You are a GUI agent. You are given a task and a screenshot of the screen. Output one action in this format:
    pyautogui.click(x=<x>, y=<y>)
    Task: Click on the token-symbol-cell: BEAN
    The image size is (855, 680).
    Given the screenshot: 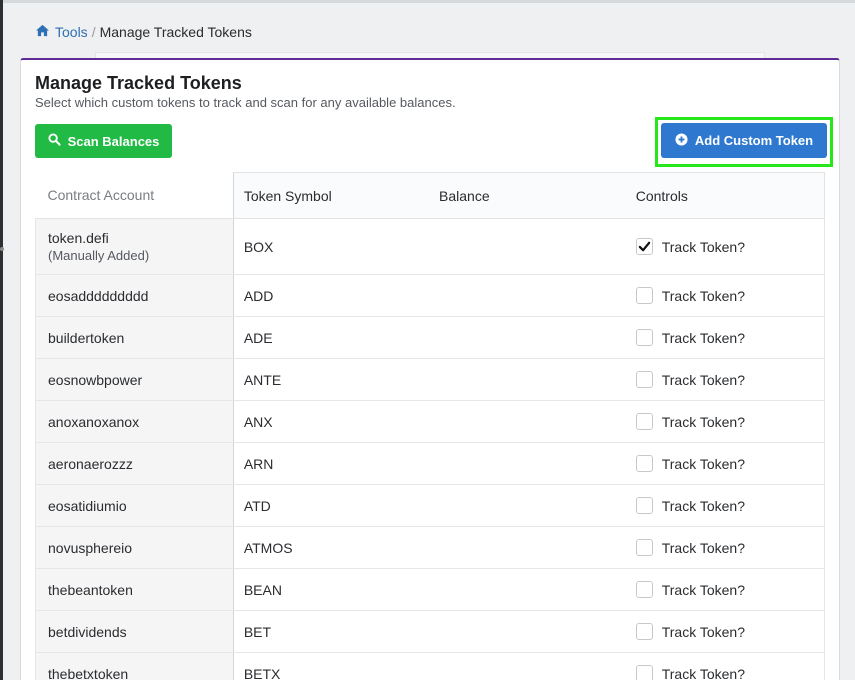 What is the action you would take?
    pyautogui.click(x=331, y=589)
    